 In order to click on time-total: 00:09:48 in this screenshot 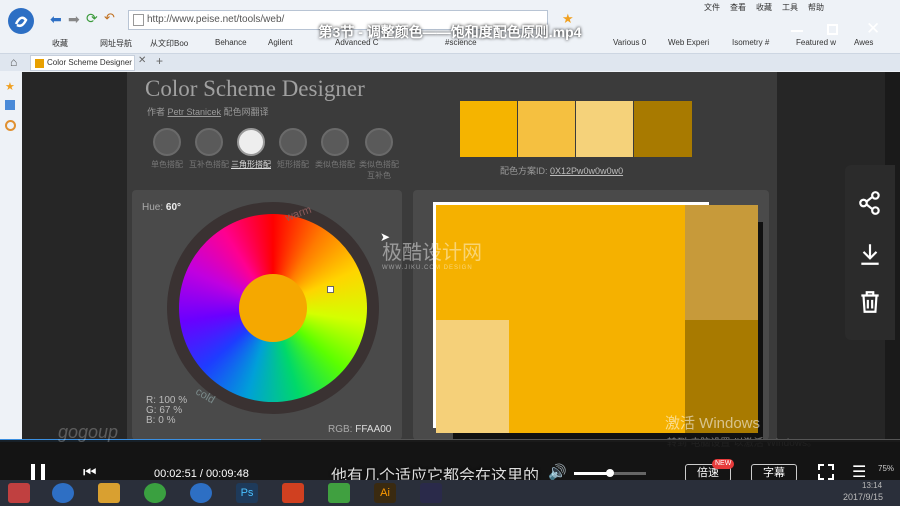, I will do `click(227, 474)`.